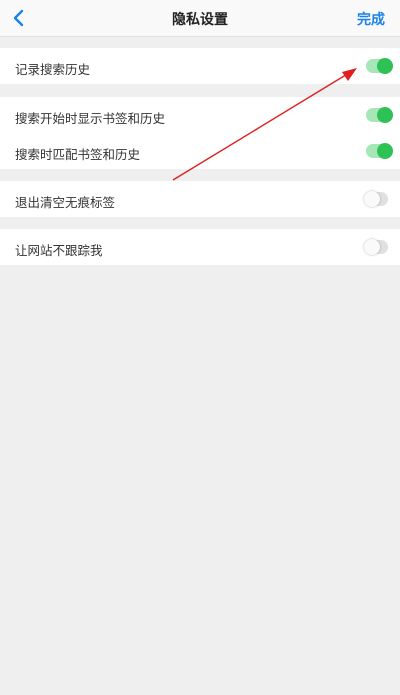 The image size is (400, 695). I want to click on setting-label: 记录搜索历史, so click(53, 69).